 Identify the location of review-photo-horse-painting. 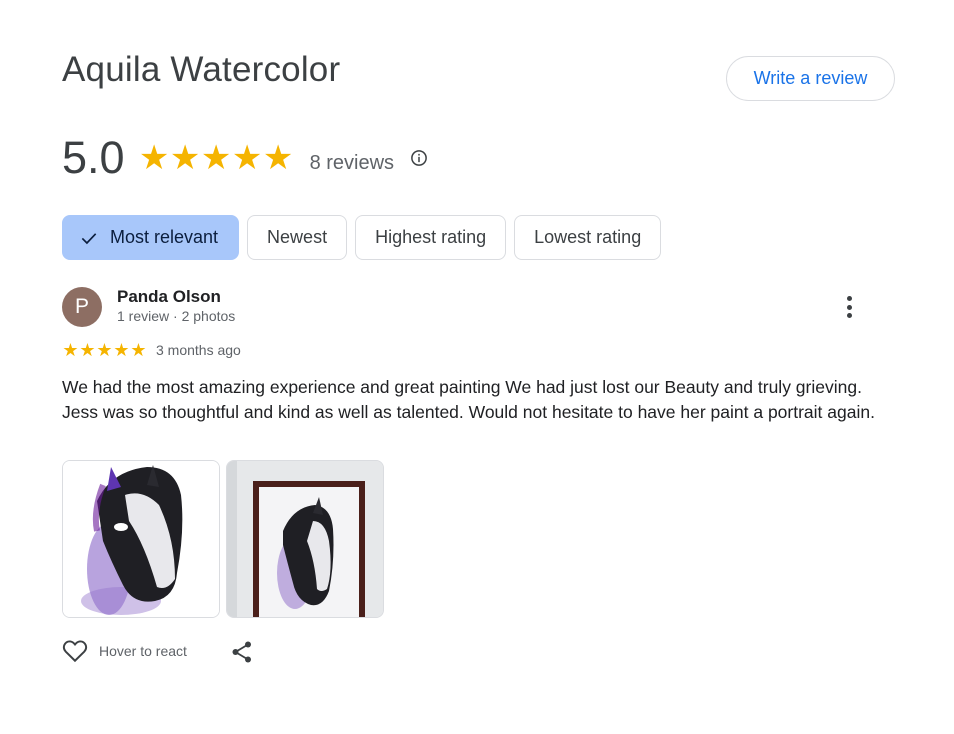
(141, 539).